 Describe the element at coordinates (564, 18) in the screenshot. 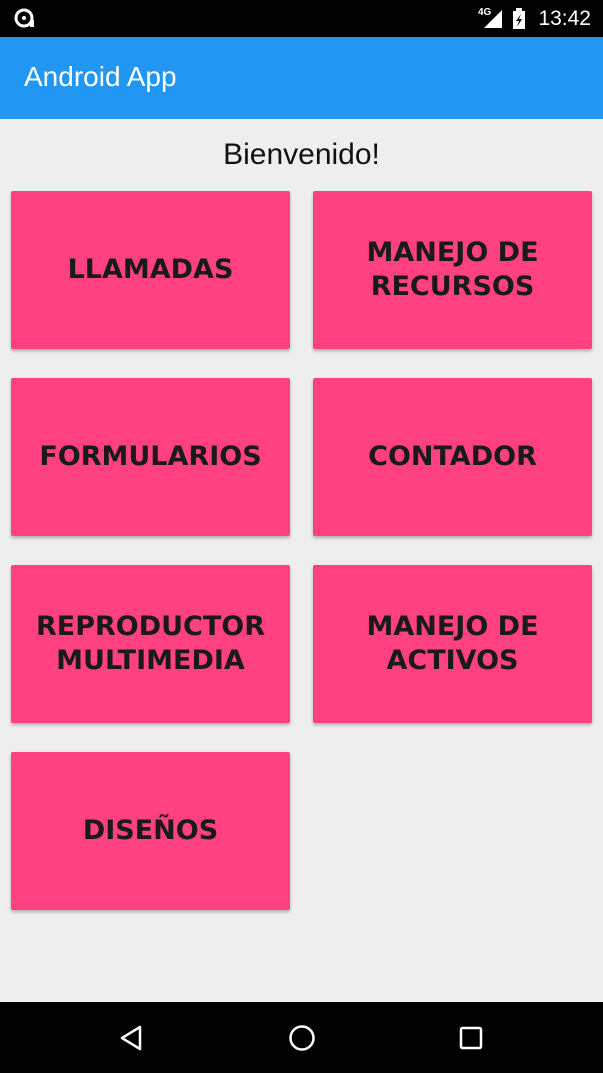

I see `clock: 13:42` at that location.